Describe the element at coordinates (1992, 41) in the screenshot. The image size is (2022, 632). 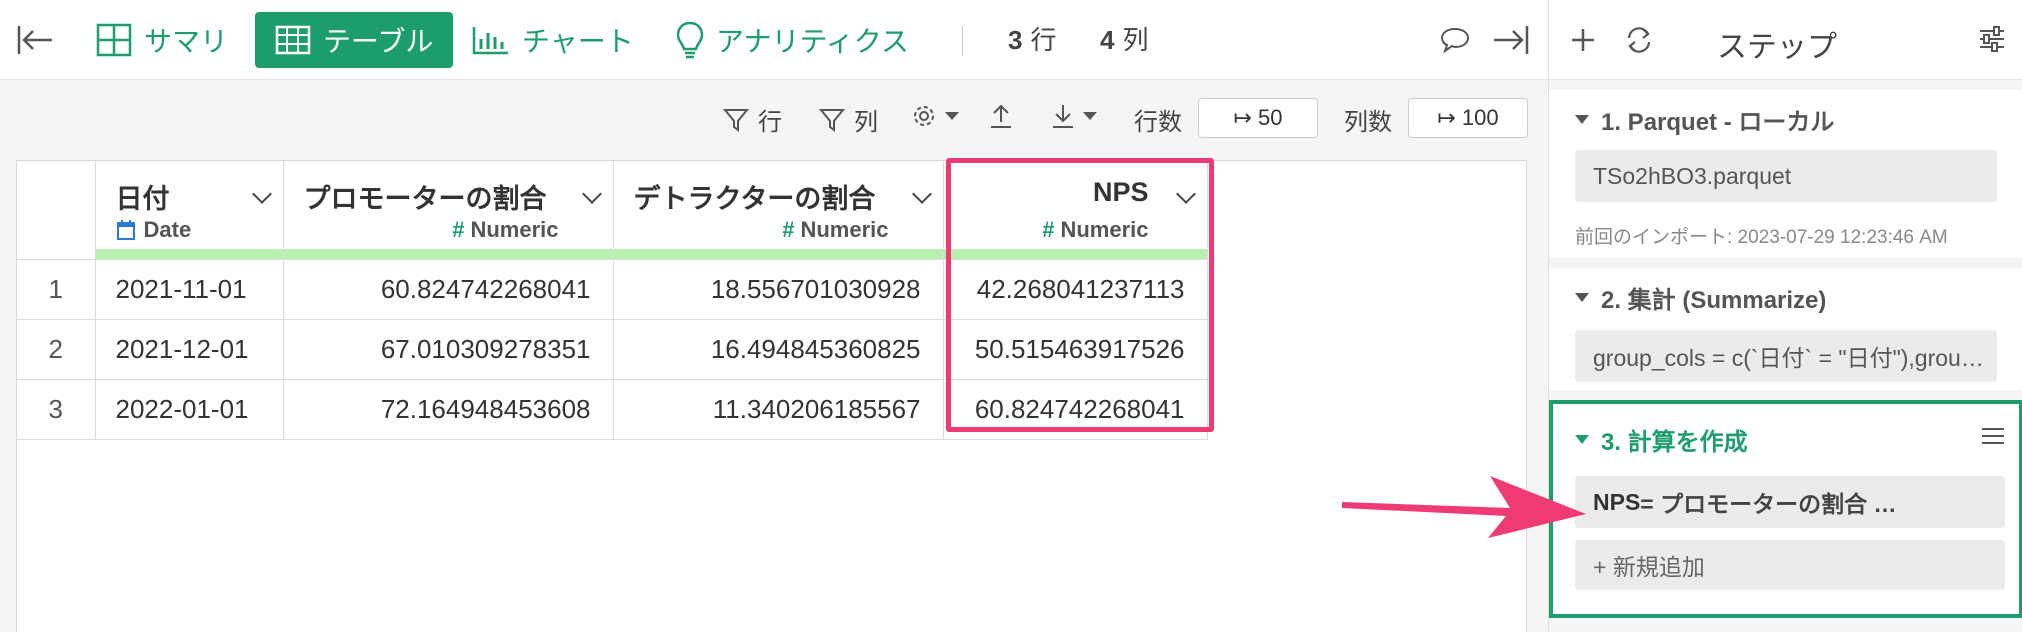
I see `sliders-icon` at that location.